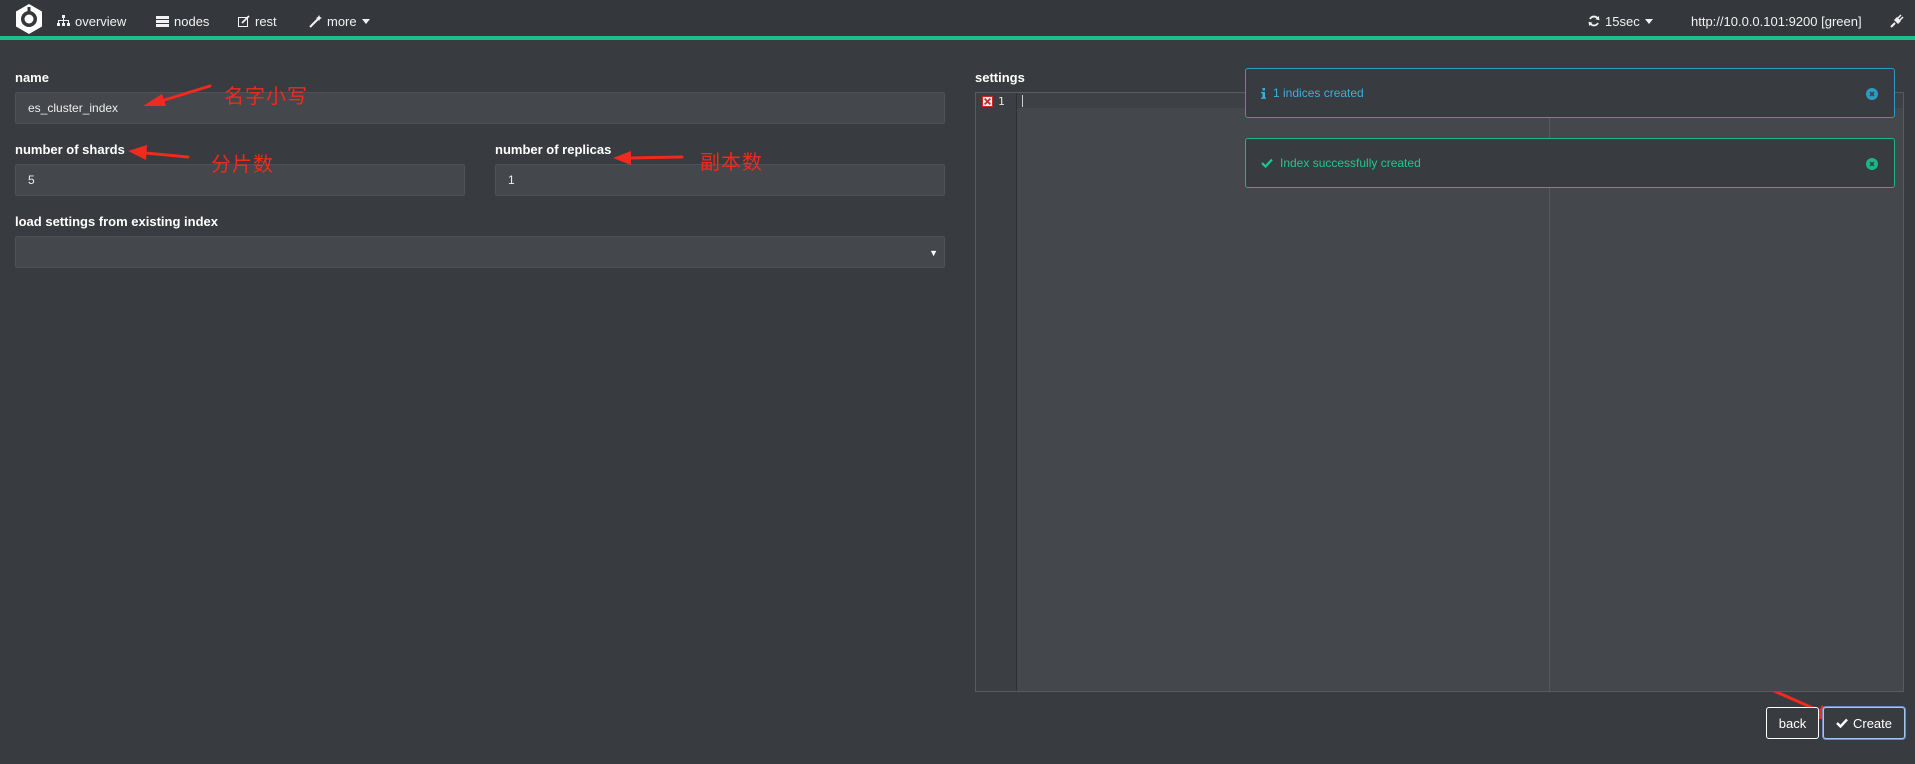 This screenshot has height=764, width=1915. What do you see at coordinates (159, 152) in the screenshot?
I see `annotation-arrow-shards` at bounding box center [159, 152].